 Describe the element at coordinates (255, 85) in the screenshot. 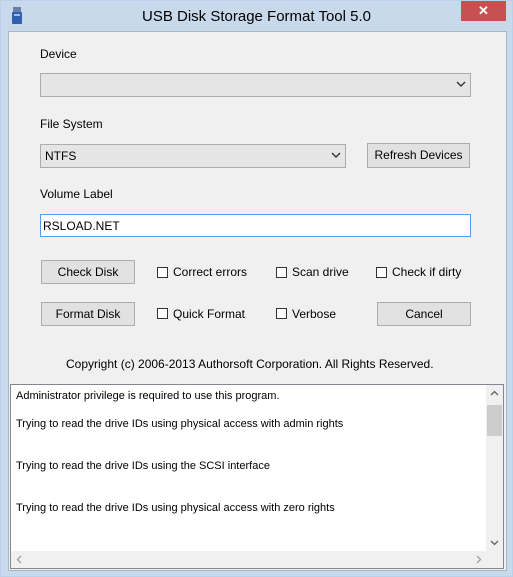

I see `device-dropdown` at that location.